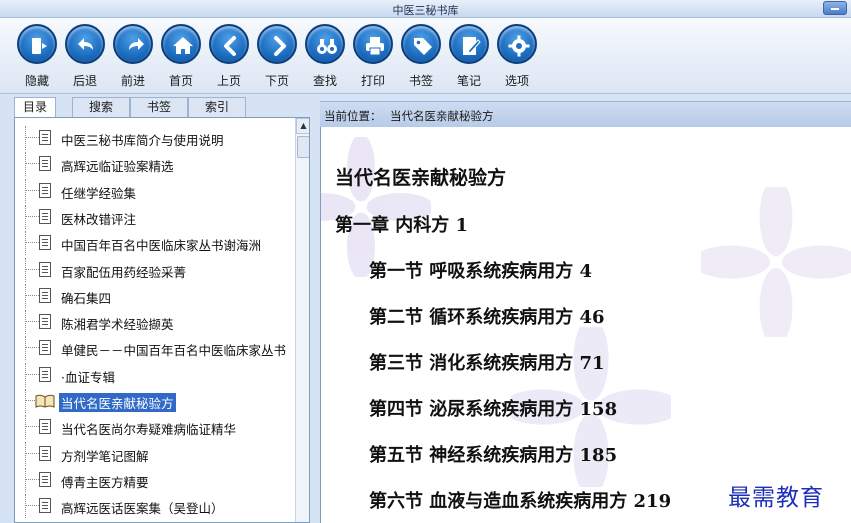 The height and width of the screenshot is (523, 851). What do you see at coordinates (161, 246) in the screenshot?
I see `tree-item-label: 中国百年百名中医临床家丛书谢海洲` at bounding box center [161, 246].